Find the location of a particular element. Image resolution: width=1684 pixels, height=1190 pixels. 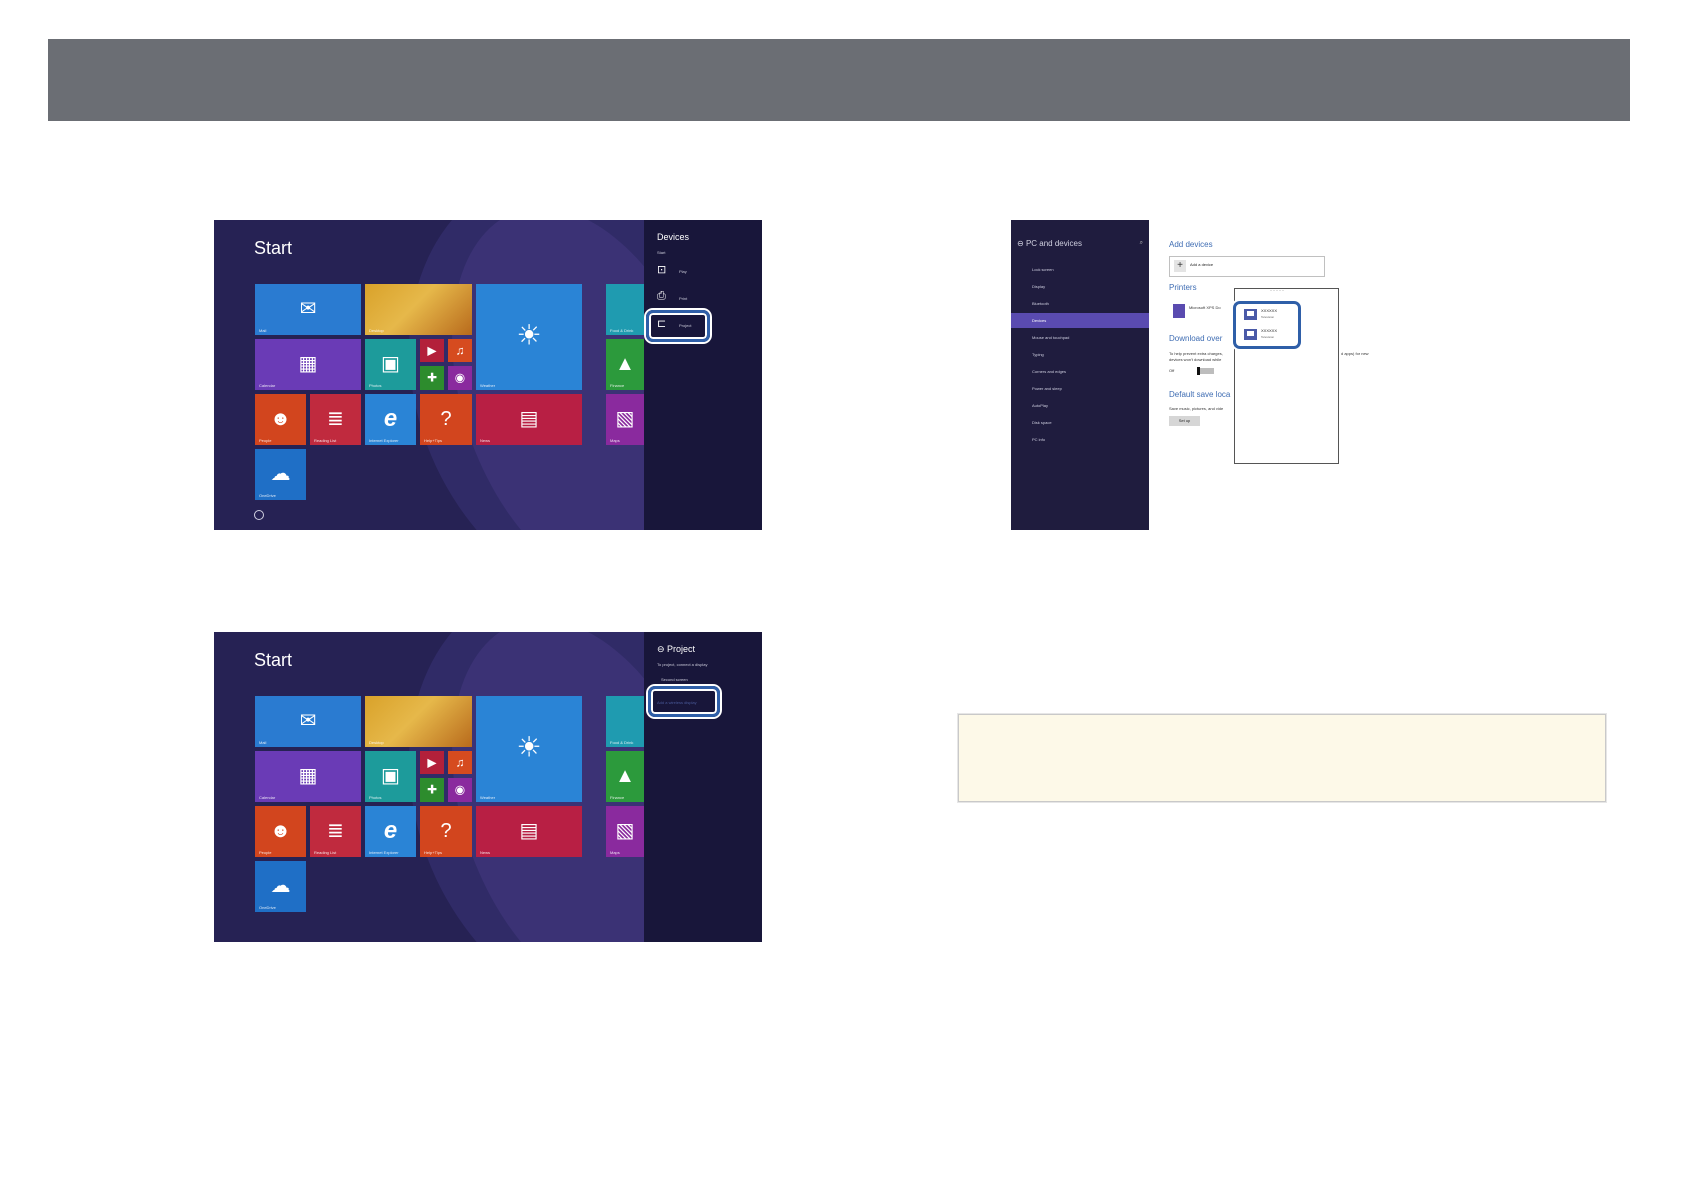

nav-mouse-touchpad: Mouse and touchpad is located at coordinates (1080, 337).